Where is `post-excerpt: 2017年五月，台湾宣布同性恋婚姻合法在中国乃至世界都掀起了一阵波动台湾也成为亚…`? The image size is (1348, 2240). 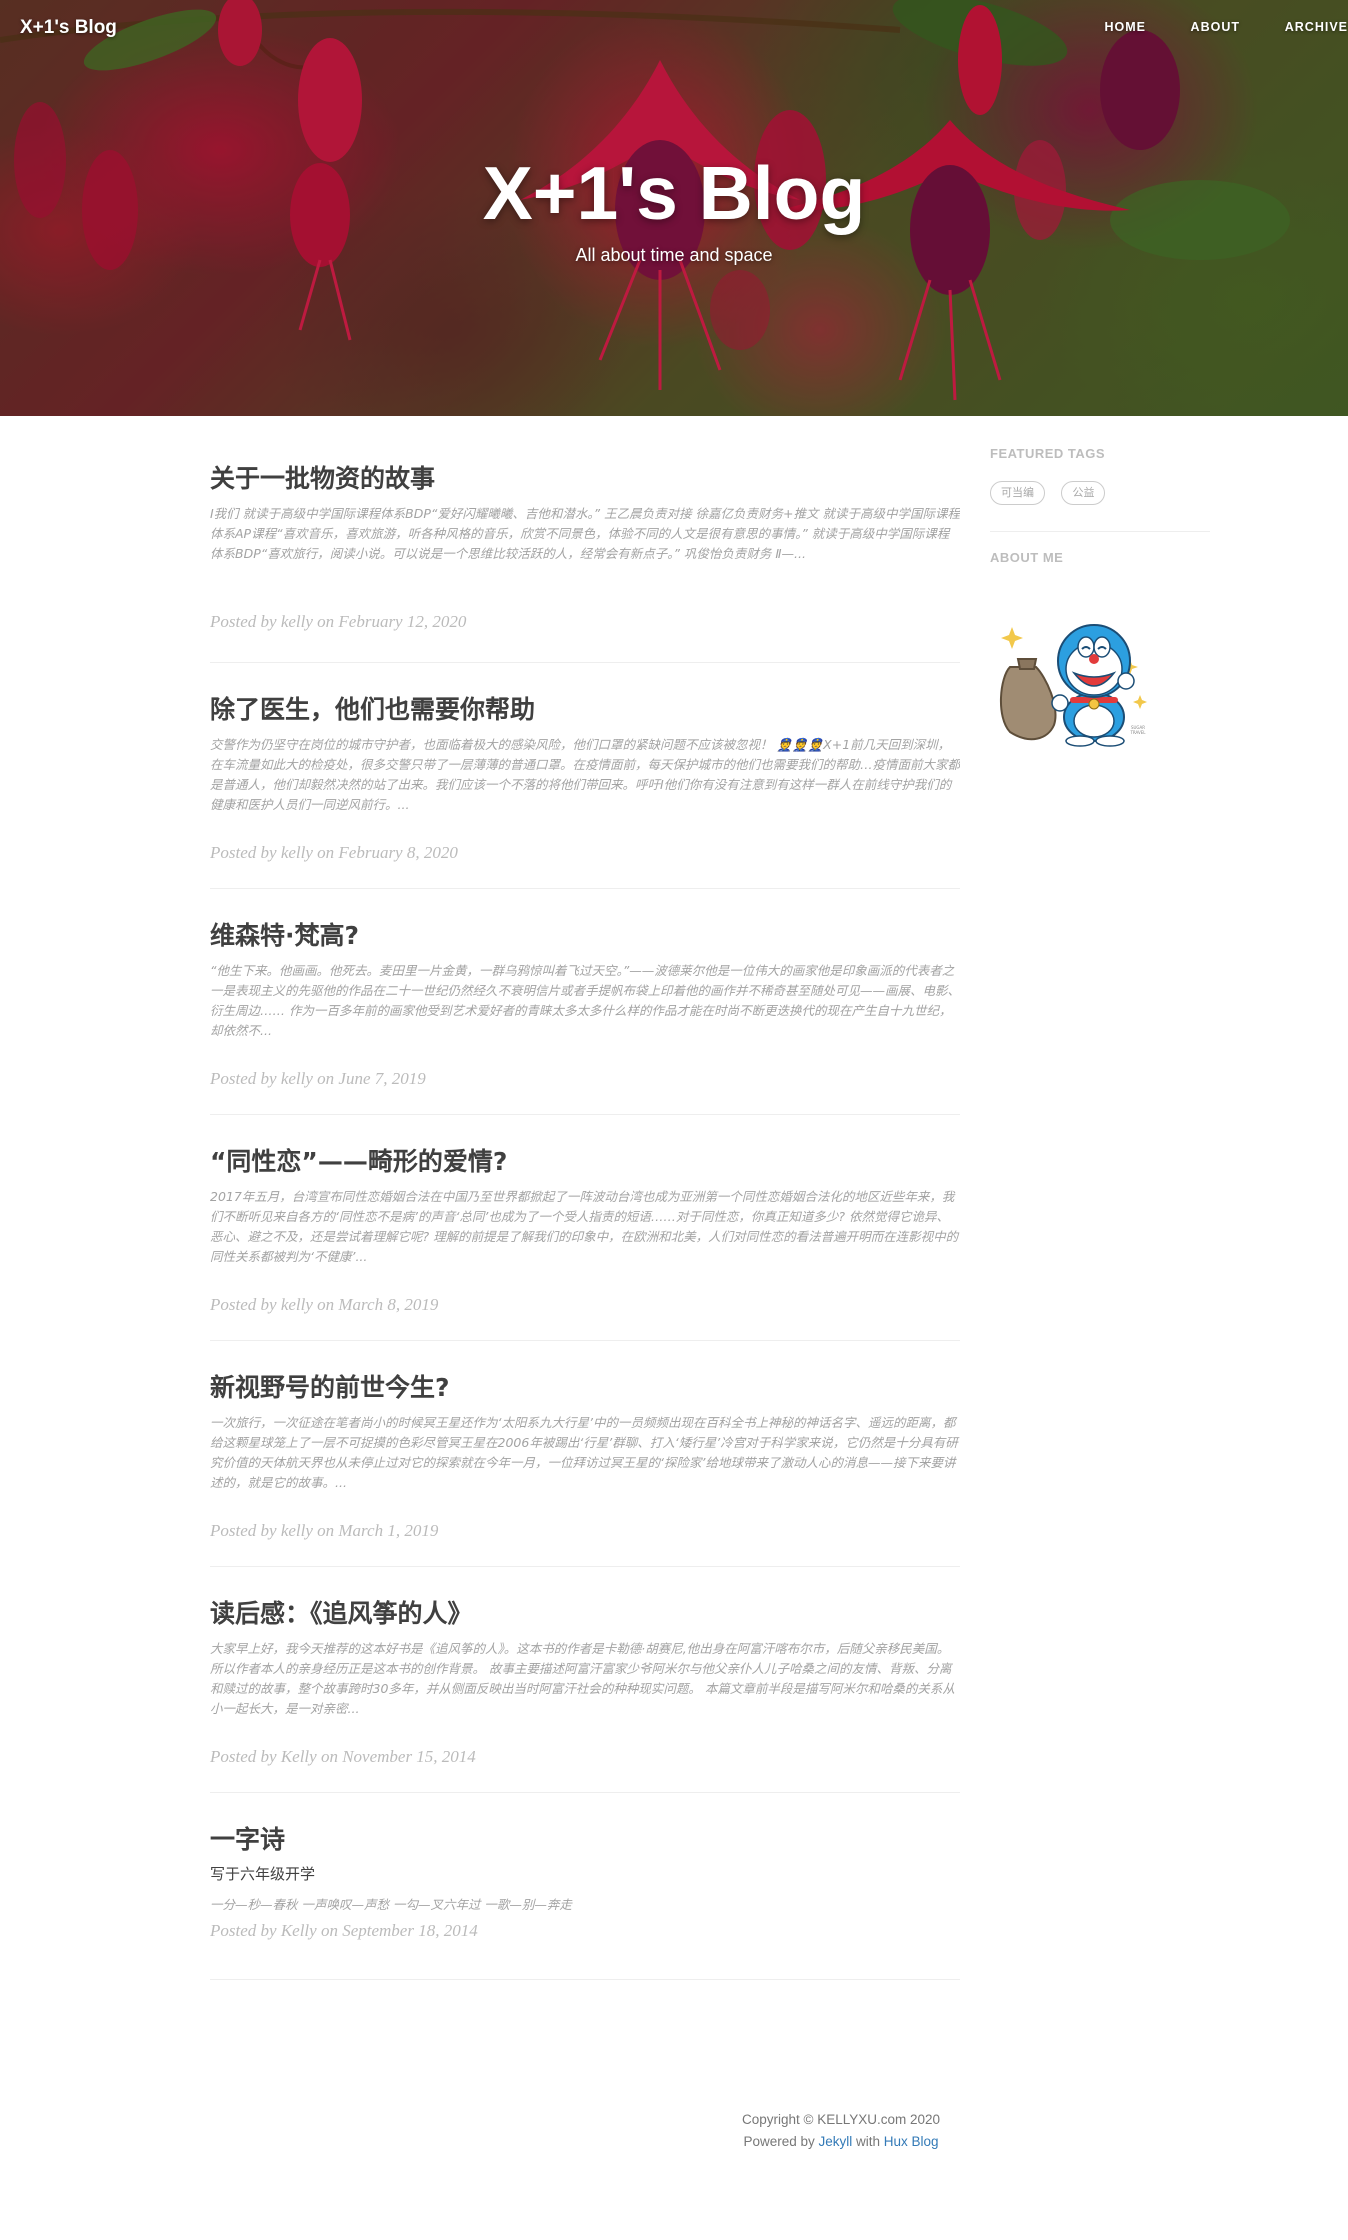 post-excerpt: 2017年五月，台湾宣布同性恋婚姻合法在中国乃至世界都掀起了一阵波动台湾也成为亚… is located at coordinates (584, 1226).